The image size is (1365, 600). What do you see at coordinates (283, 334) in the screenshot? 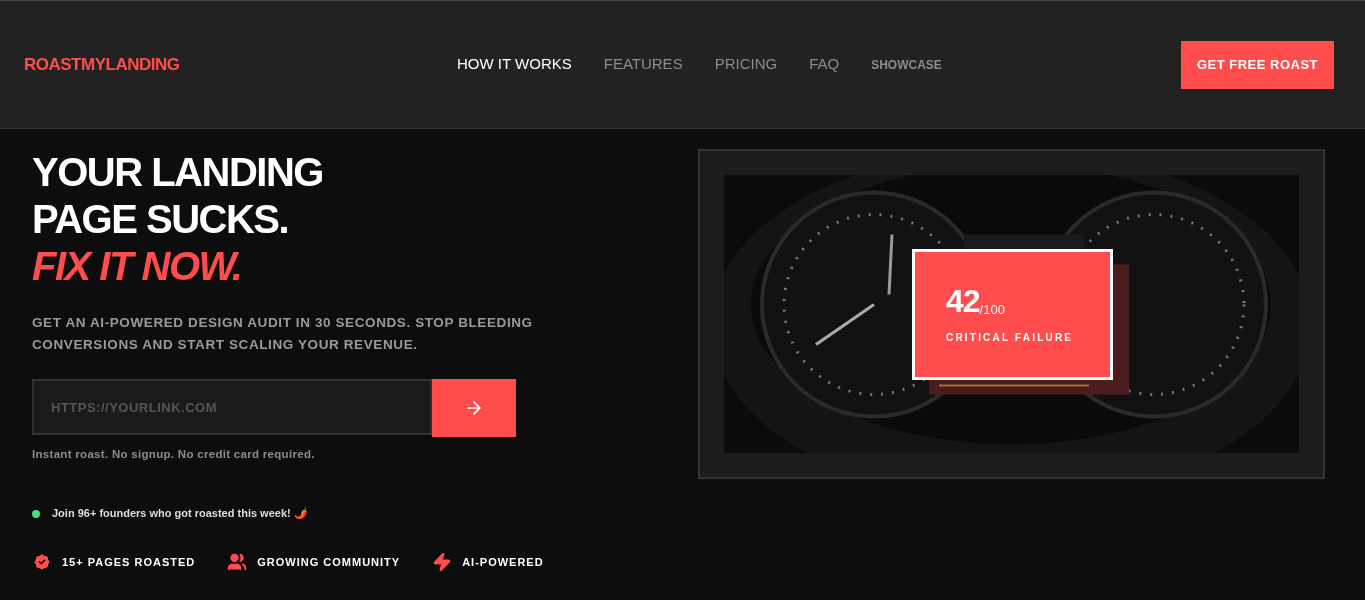
I see `subtitle: GET AN AI-POWERED DESIGN AUDIT IN 30 SECONDS. STOP BLEEDING CONVERSIONS AND START SCALING YOUR REVENUE.` at bounding box center [283, 334].